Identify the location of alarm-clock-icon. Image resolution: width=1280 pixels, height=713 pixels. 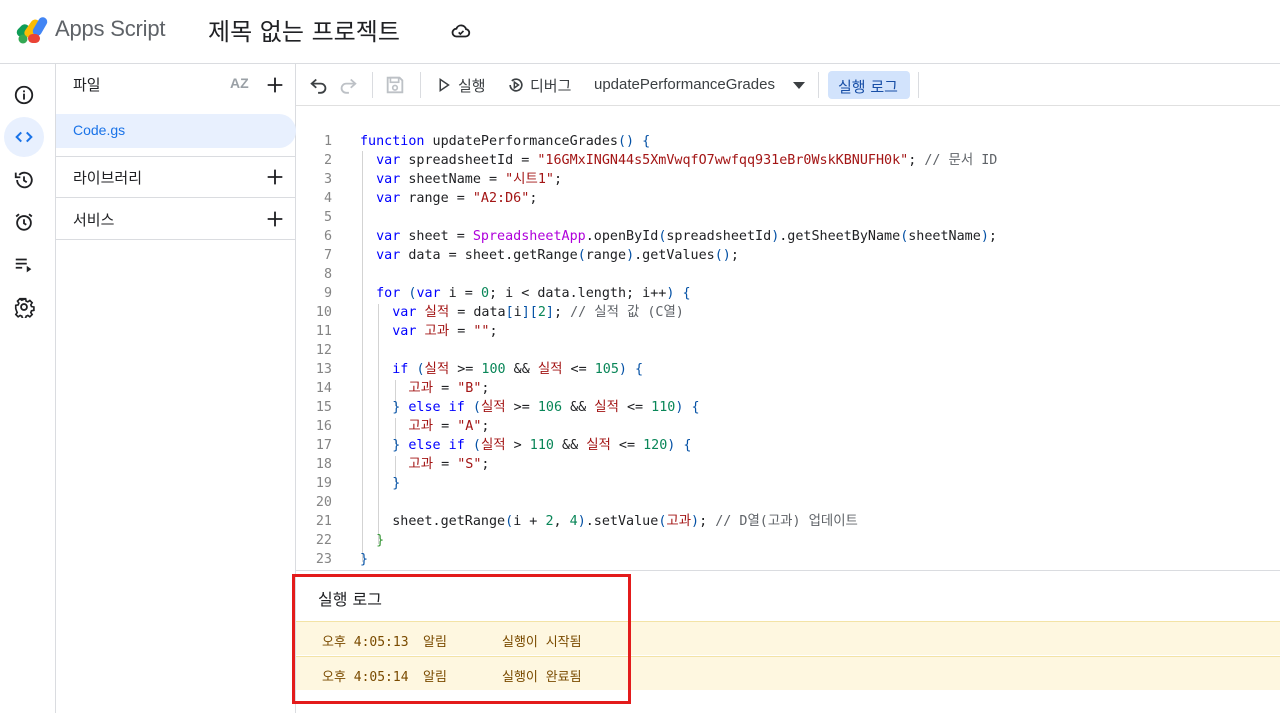
(24, 222).